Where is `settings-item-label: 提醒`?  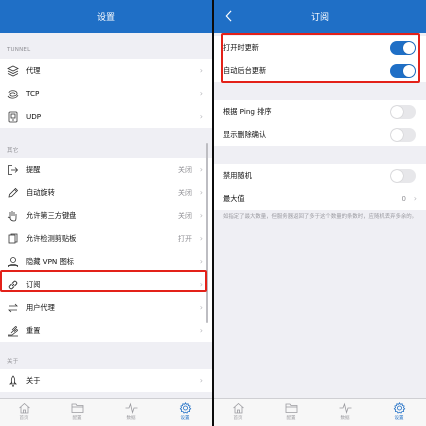 settings-item-label: 提醒 is located at coordinates (33, 169).